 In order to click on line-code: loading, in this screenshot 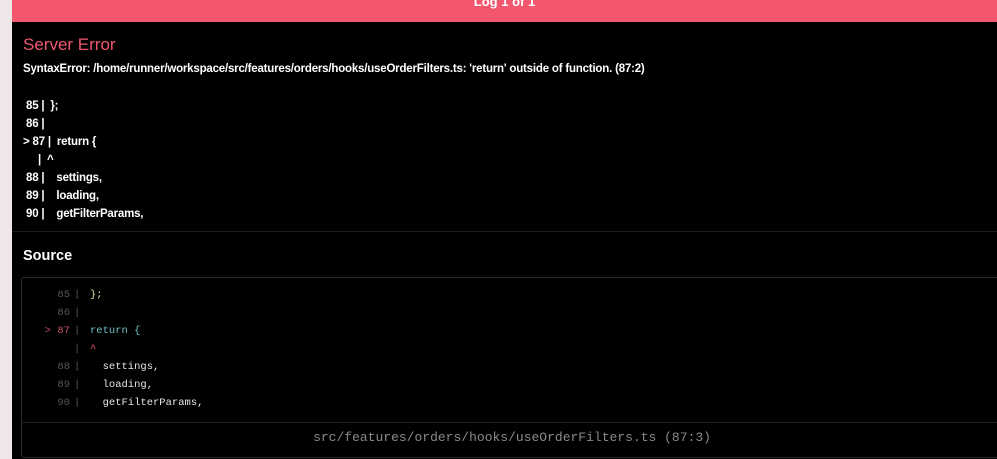, I will do `click(122, 385)`.